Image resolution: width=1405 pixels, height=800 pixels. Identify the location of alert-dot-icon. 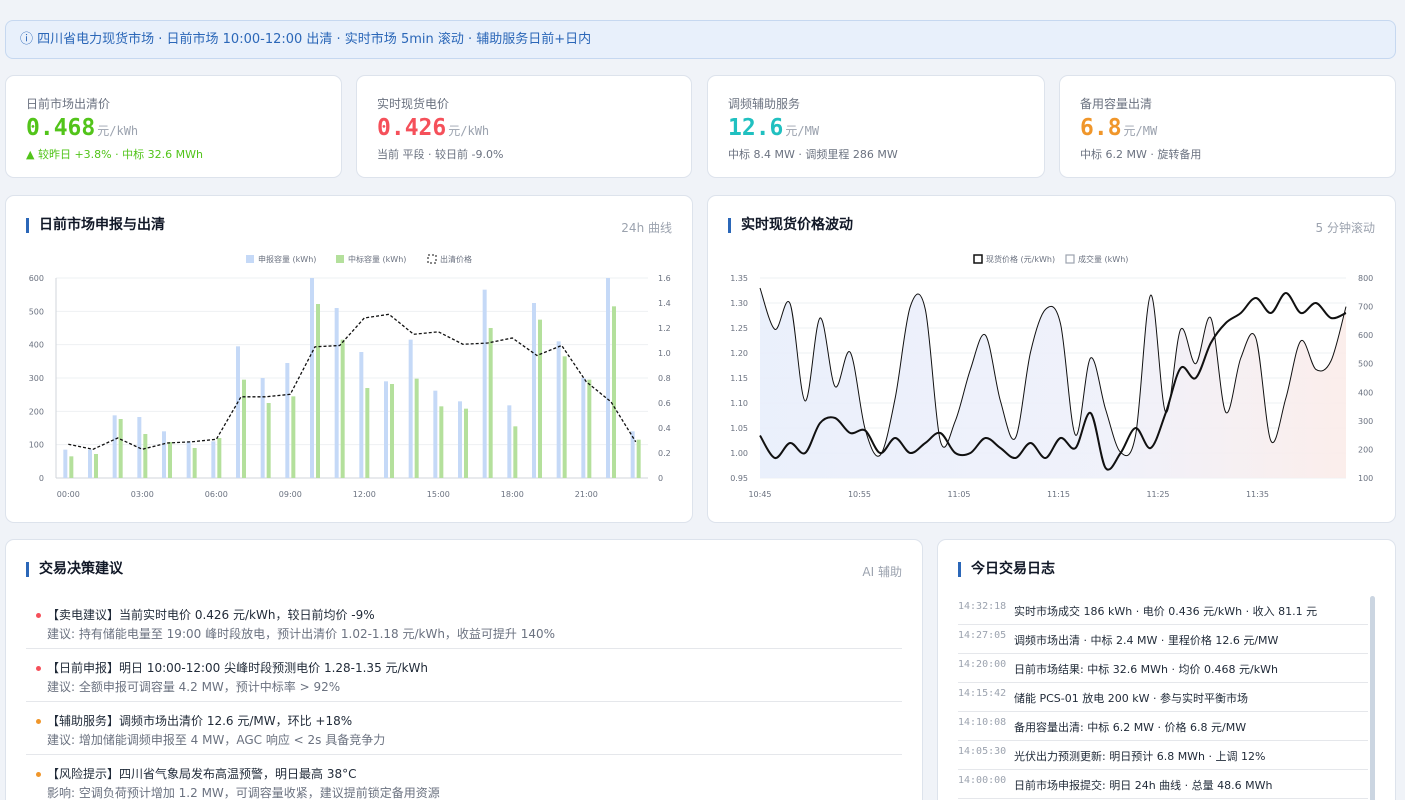
(38, 668).